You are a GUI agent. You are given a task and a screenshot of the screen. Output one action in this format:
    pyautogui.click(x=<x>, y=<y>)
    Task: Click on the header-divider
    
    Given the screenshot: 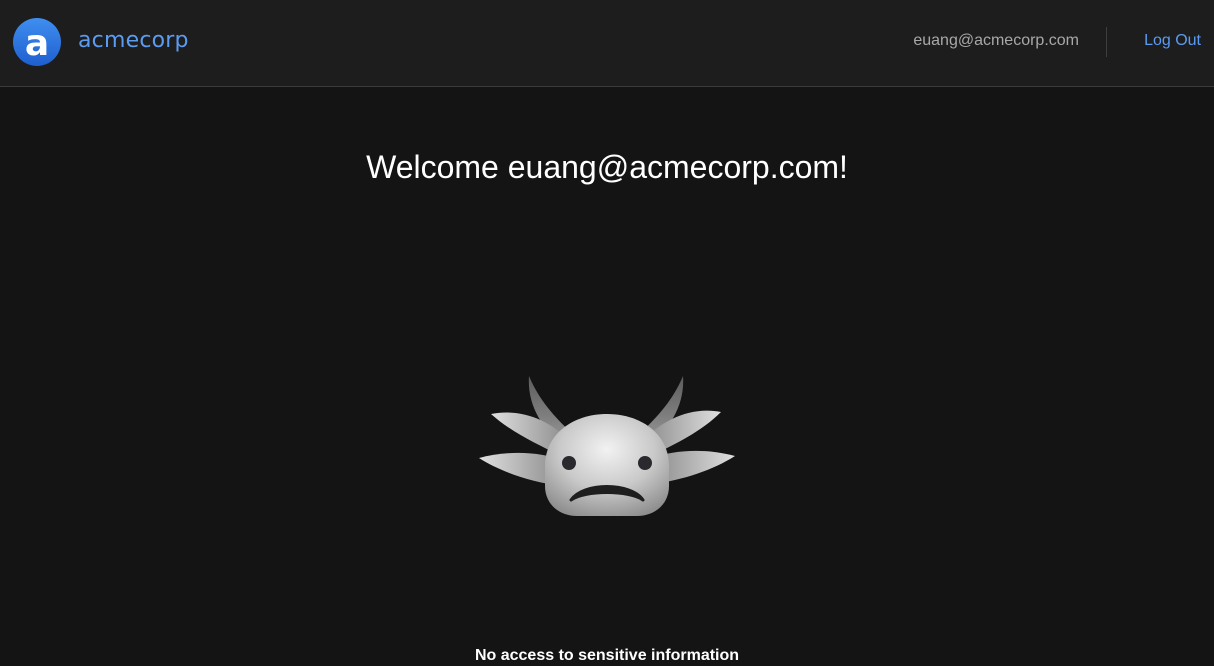 What is the action you would take?
    pyautogui.click(x=1106, y=42)
    